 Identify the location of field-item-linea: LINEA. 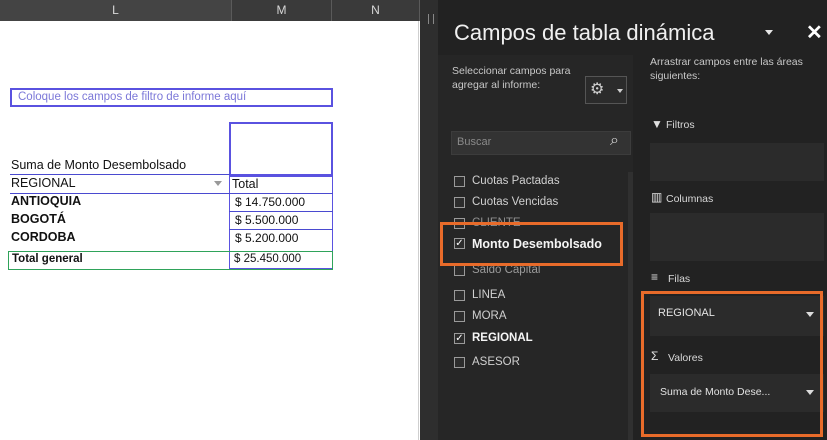
(543, 297).